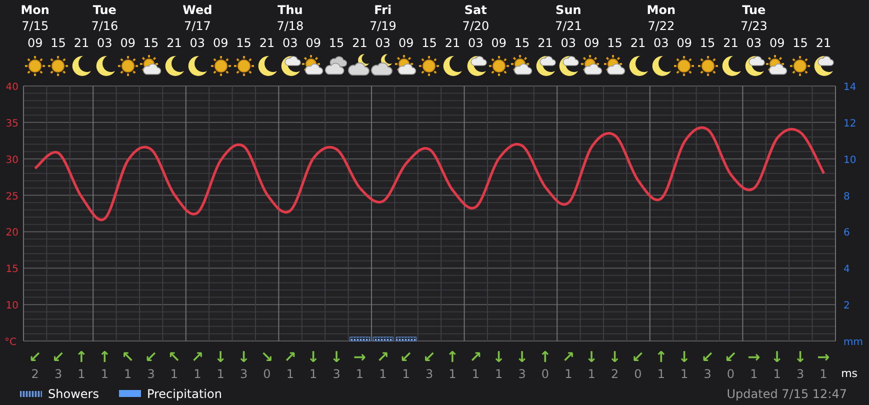  What do you see at coordinates (12, 233) in the screenshot?
I see `axis-tick-label: 20` at bounding box center [12, 233].